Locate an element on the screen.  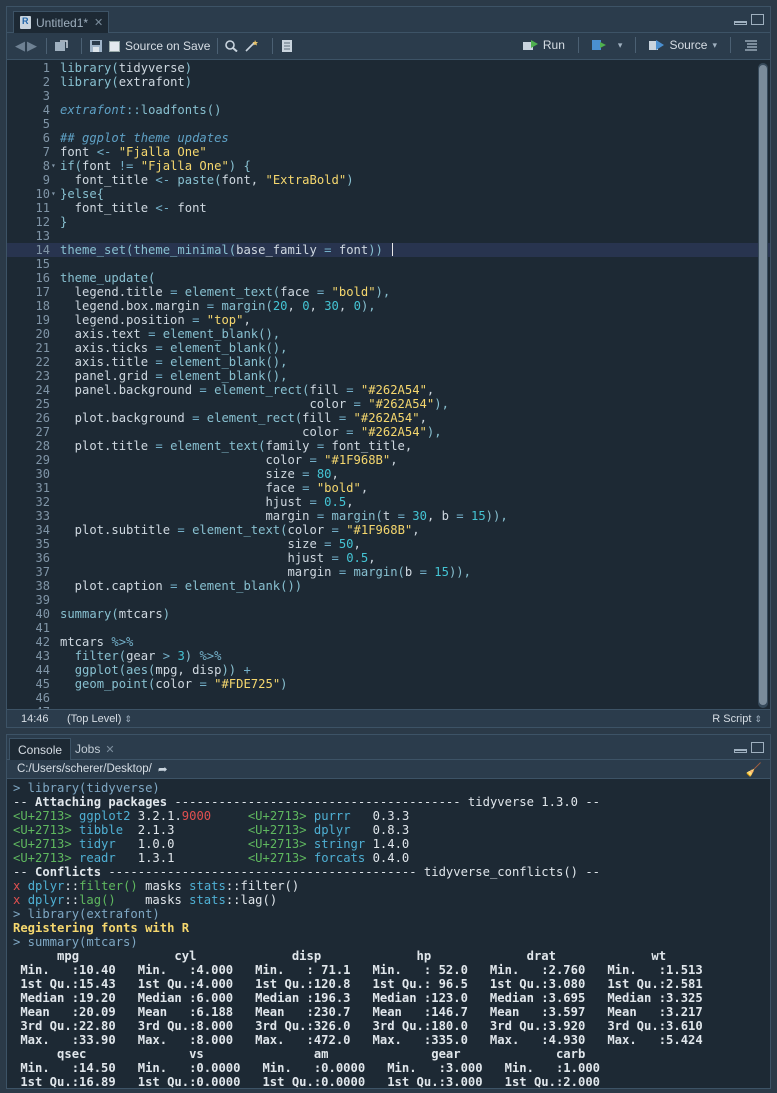
code-line: 3 is located at coordinates (388, 96).